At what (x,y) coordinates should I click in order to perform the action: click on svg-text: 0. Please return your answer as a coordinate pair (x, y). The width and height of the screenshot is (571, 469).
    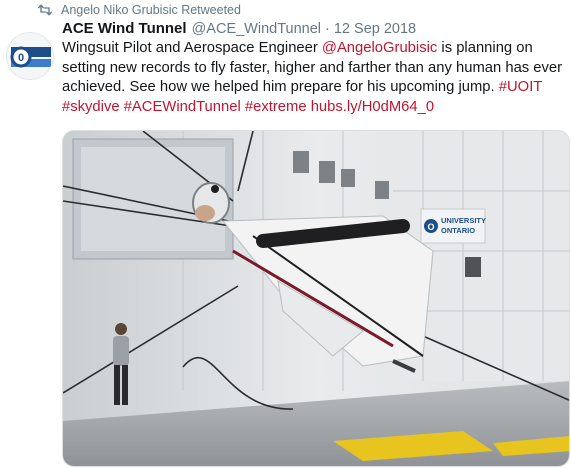
    Looking at the image, I should click on (21, 58).